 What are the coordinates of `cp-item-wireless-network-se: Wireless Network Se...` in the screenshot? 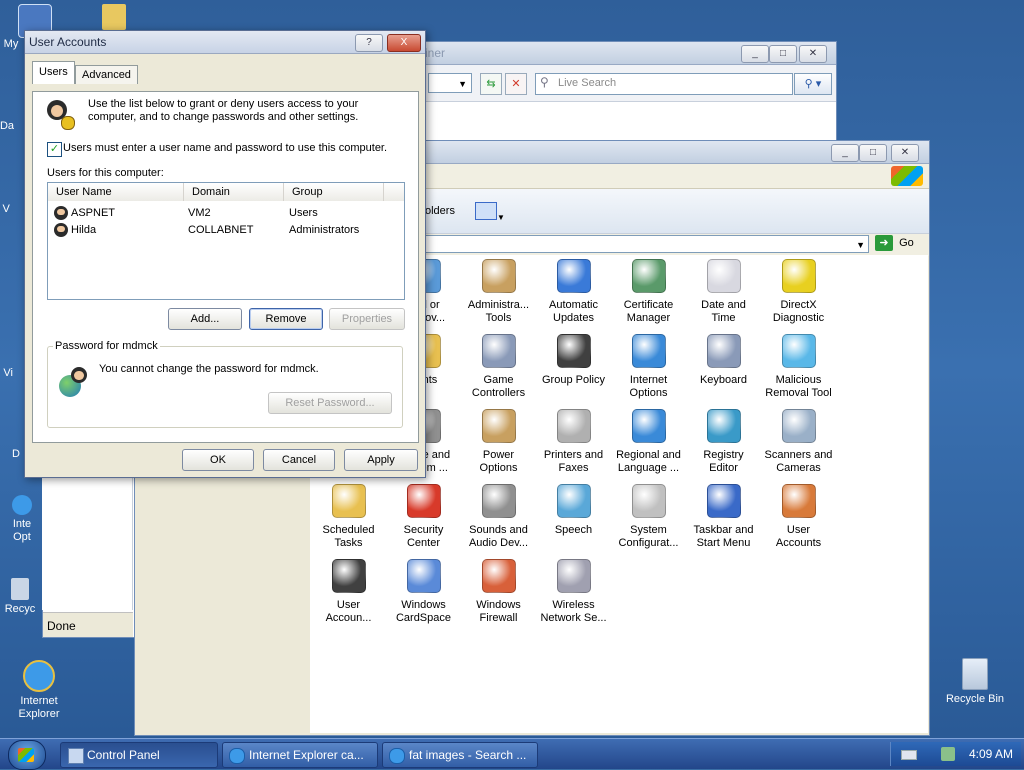 It's located at (573, 590).